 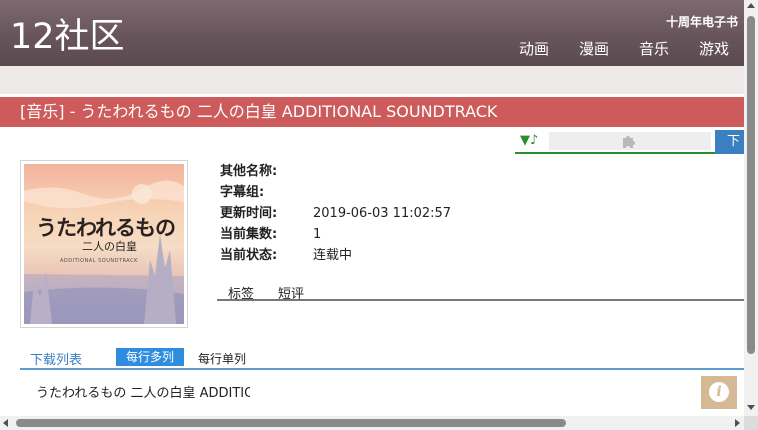 What do you see at coordinates (99, 261) in the screenshot?
I see `cover-small-text: ADDITIONAL SOUNDTRACK` at bounding box center [99, 261].